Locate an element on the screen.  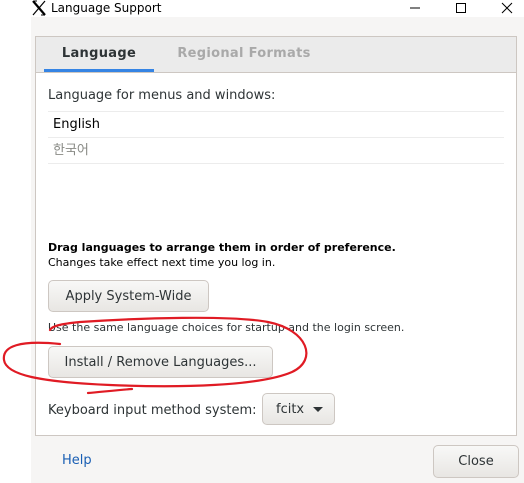
close-icon is located at coordinates (507, 8).